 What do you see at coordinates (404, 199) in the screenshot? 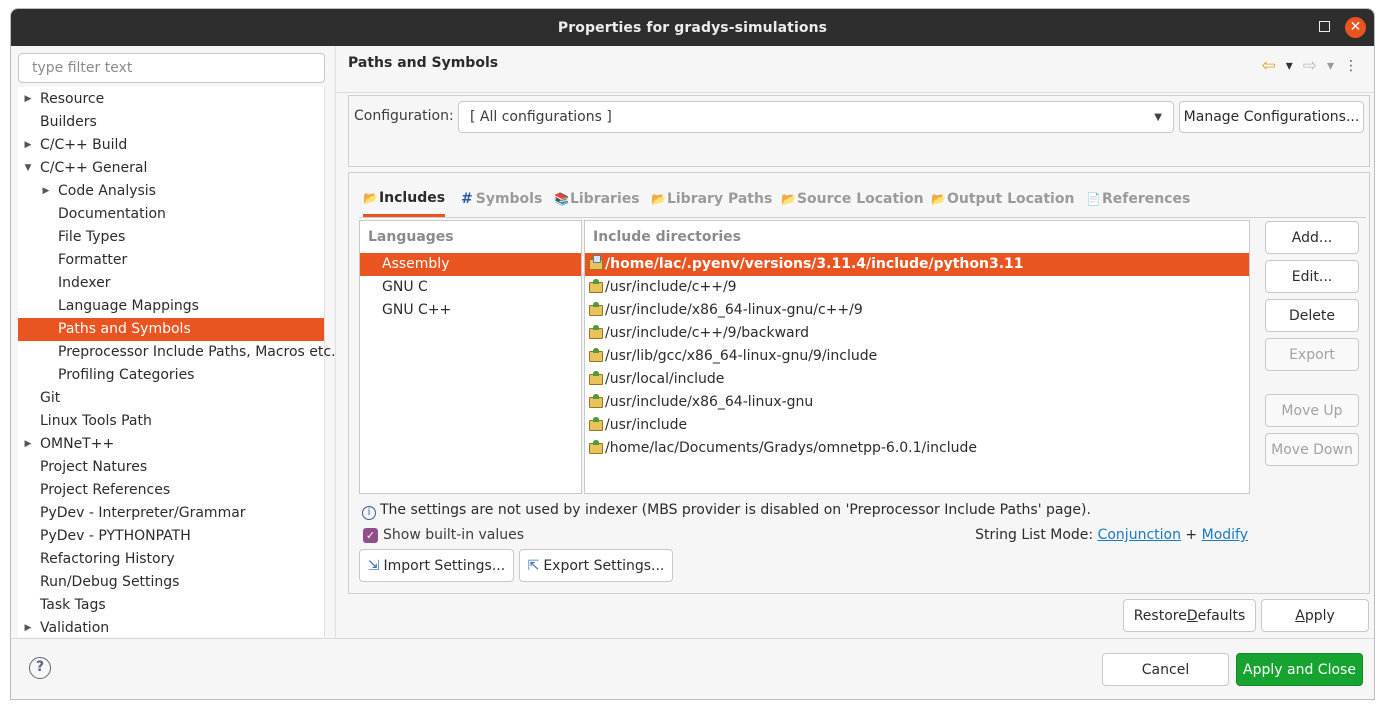
I see `tab-includes: 📂 Includes` at bounding box center [404, 199].